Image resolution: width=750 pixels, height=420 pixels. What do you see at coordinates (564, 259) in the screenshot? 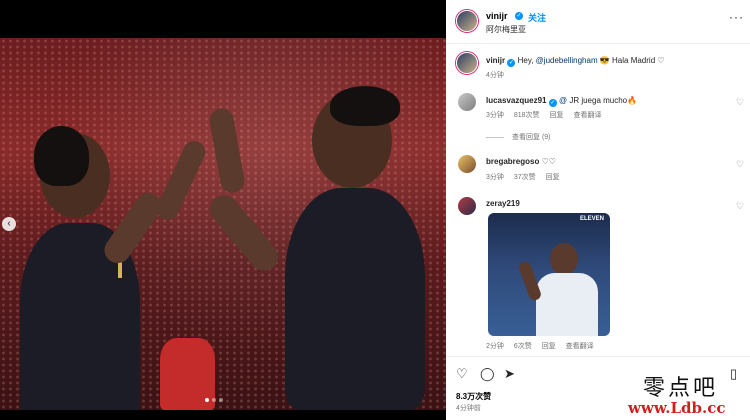
I see `gif-person-head` at bounding box center [564, 259].